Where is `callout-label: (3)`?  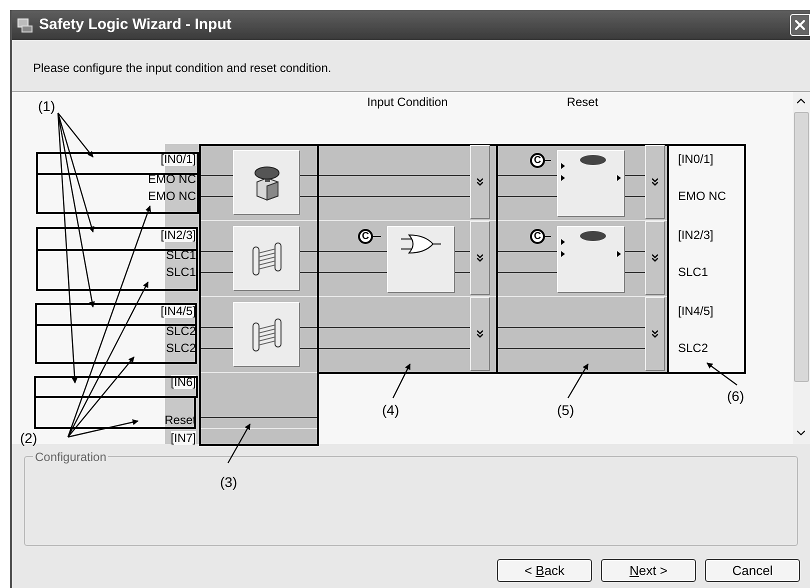
callout-label: (3) is located at coordinates (229, 482).